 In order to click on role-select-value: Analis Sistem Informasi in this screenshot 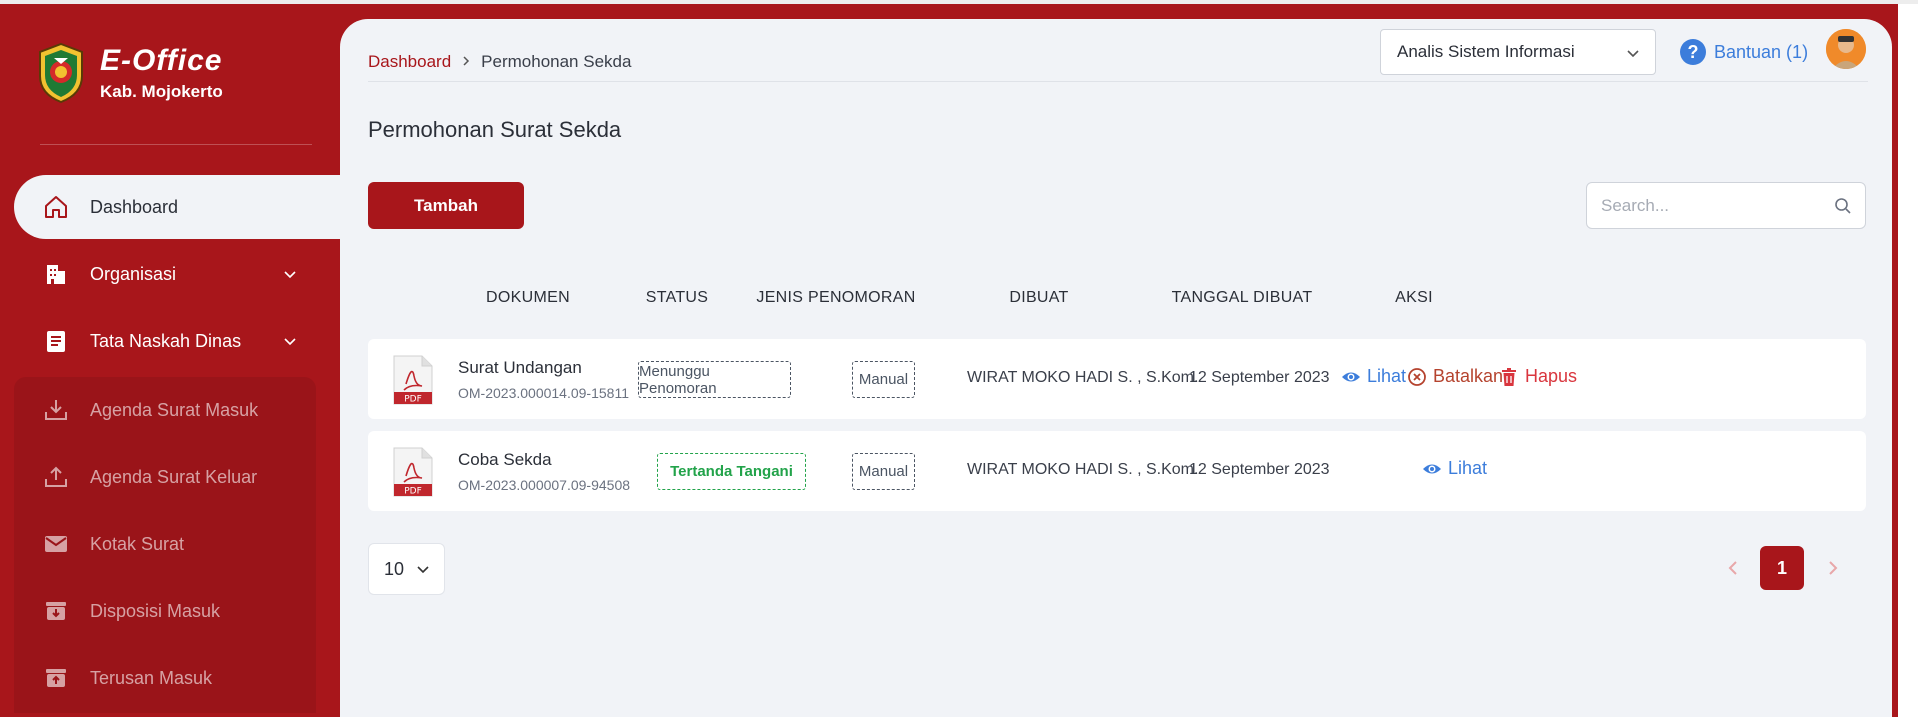, I will do `click(1486, 51)`.